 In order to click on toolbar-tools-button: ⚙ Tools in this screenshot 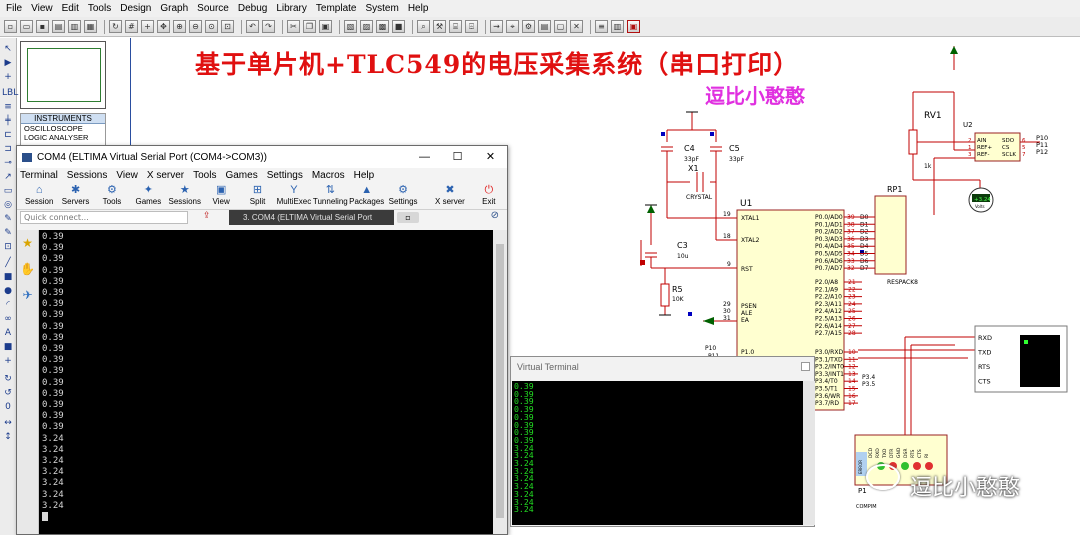, I will do `click(112, 196)`.